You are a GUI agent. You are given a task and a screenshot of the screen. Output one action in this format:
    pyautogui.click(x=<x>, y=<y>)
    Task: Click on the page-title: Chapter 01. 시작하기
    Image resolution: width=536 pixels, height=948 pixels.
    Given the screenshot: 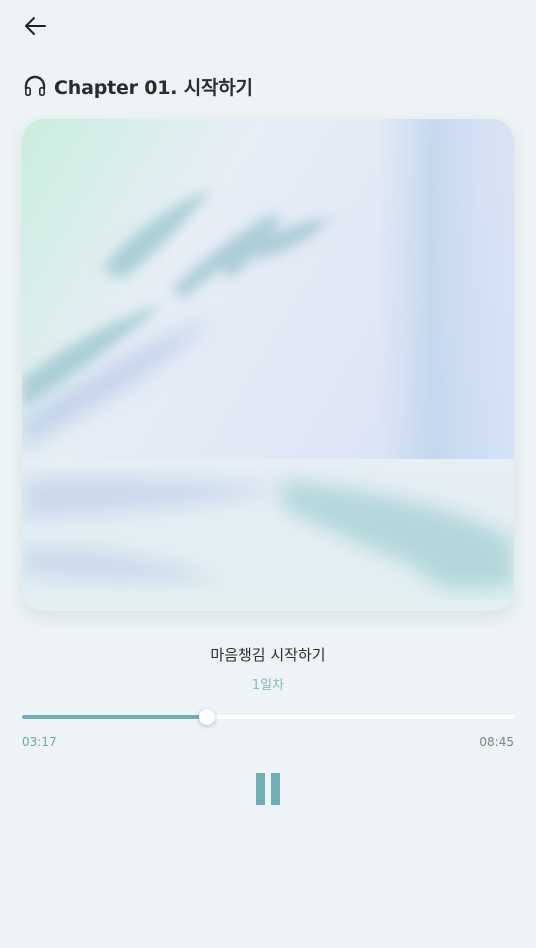 What is the action you would take?
    pyautogui.click(x=153, y=87)
    